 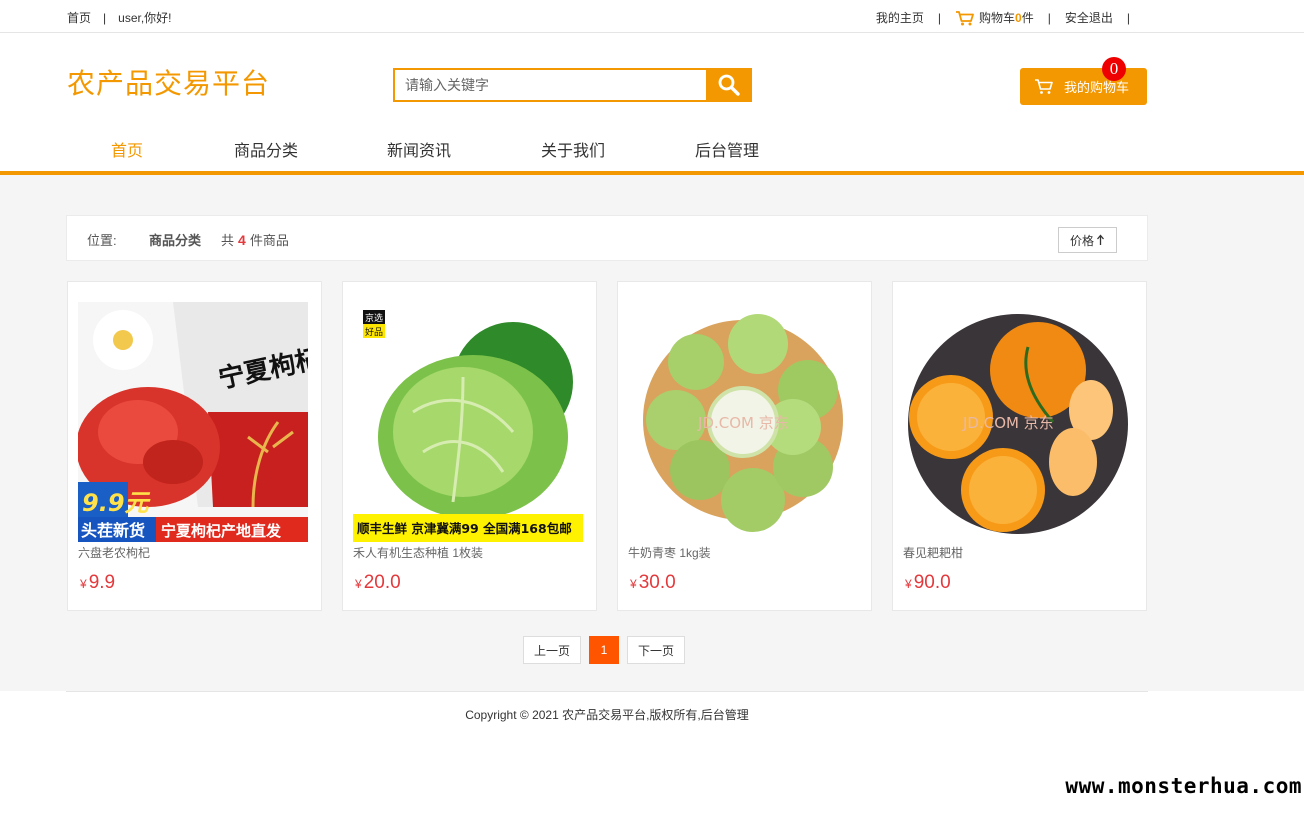 I want to click on search-input, so click(x=549, y=85).